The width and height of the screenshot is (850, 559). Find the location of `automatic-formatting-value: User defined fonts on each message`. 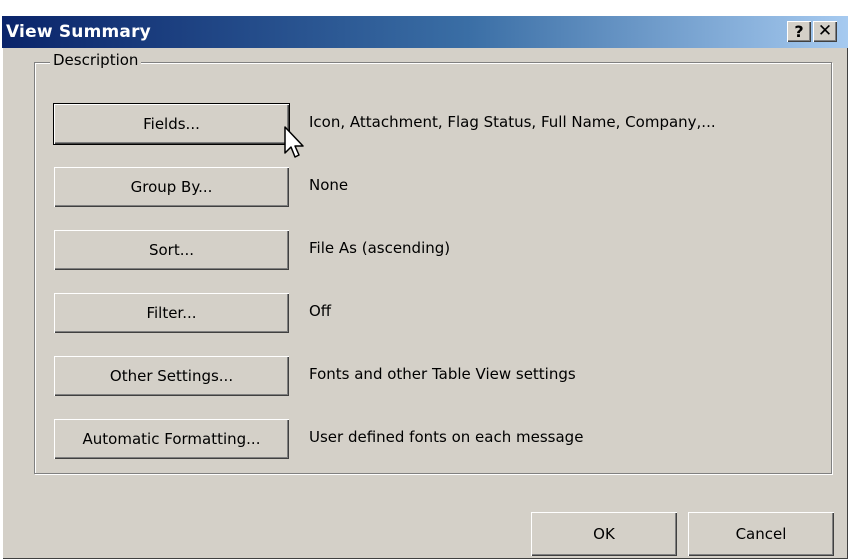

automatic-formatting-value: User defined fonts on each message is located at coordinates (446, 437).